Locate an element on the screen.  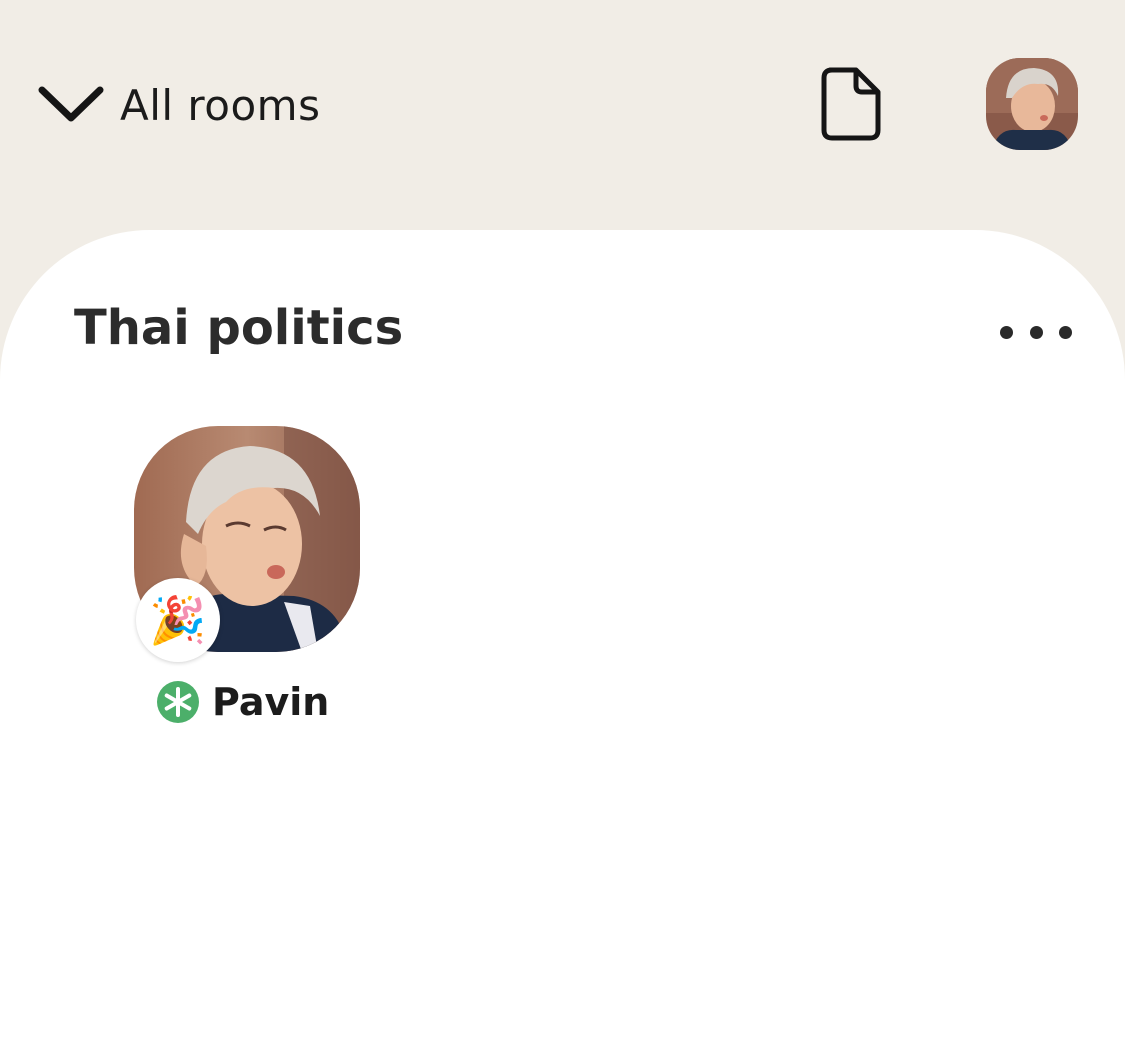
party-popper-badge: 🎉 is located at coordinates (178, 620).